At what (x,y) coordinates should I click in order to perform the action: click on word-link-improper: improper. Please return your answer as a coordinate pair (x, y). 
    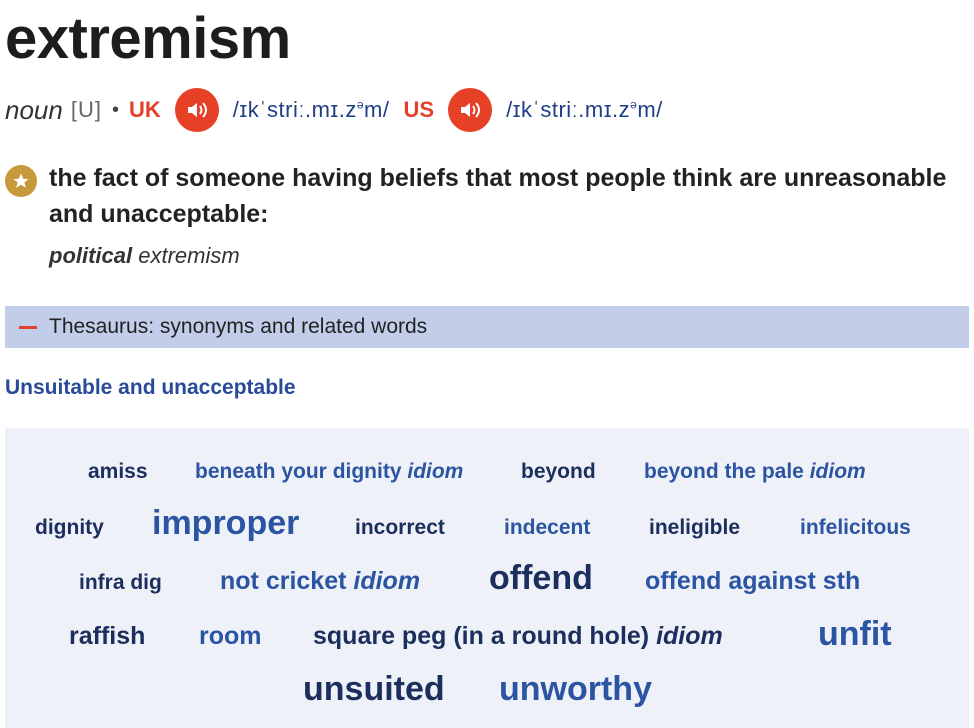
    Looking at the image, I should click on (225, 523).